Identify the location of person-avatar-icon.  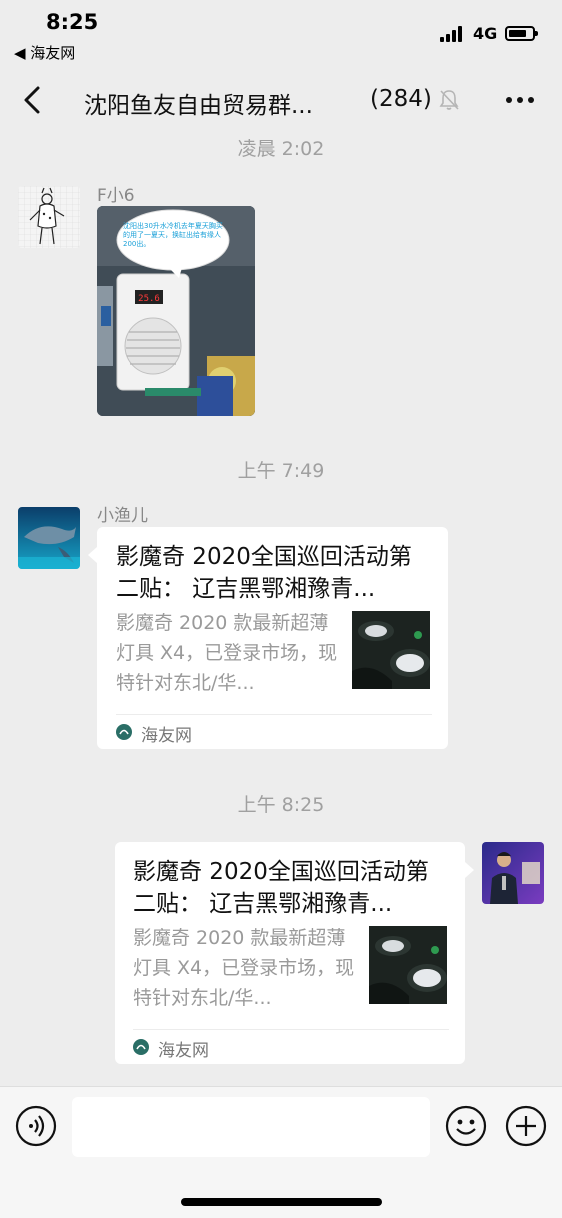
(513, 873).